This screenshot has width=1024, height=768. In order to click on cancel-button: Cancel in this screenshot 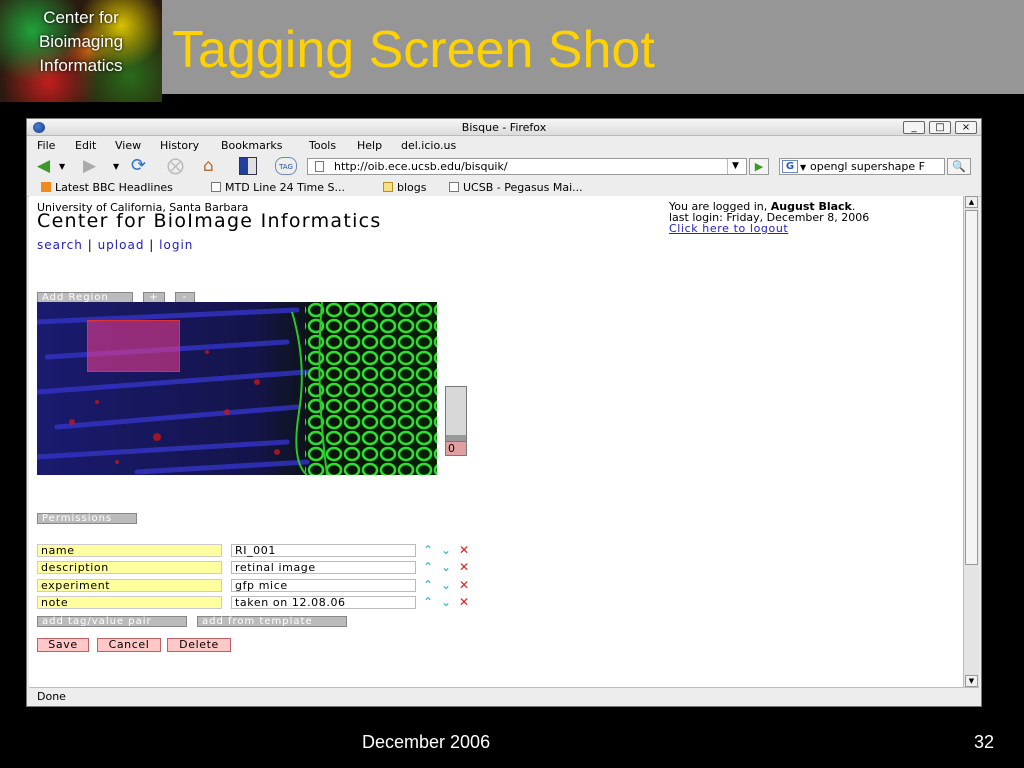, I will do `click(129, 645)`.